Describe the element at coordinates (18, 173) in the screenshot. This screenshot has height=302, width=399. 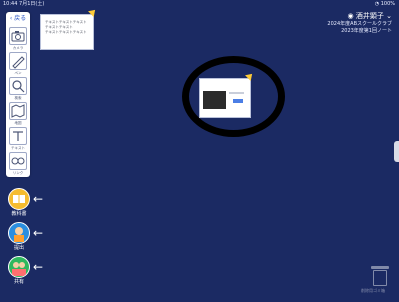
I see `tool-label: リンク` at that location.